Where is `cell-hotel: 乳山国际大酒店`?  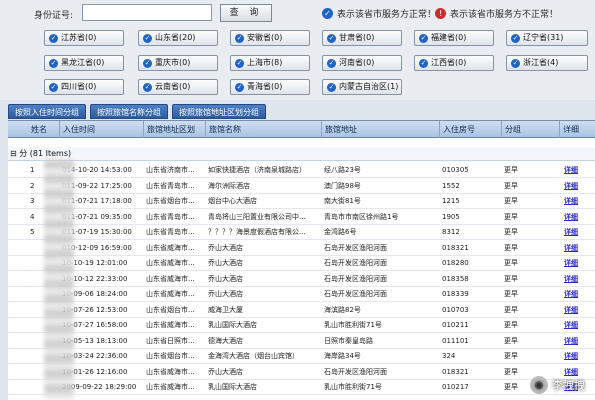
cell-hotel: 乳山国际大酒店 is located at coordinates (232, 325).